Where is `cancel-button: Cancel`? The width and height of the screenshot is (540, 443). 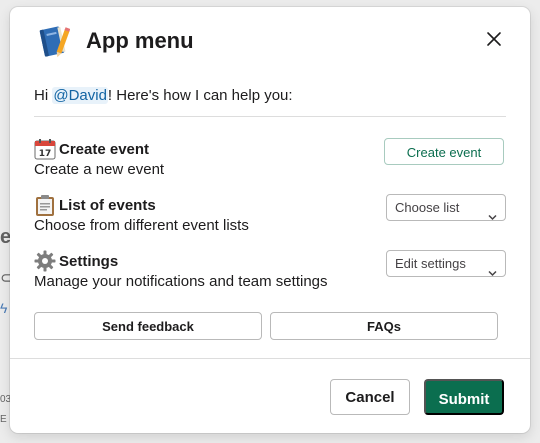
cancel-button: Cancel is located at coordinates (370, 397).